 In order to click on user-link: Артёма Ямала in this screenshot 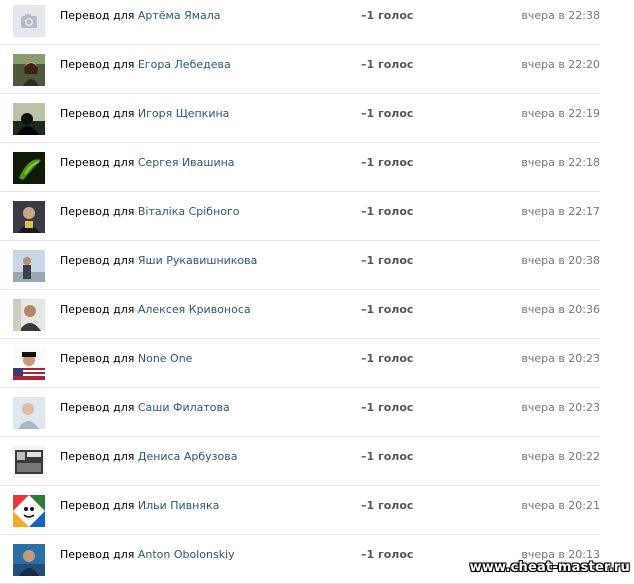, I will do `click(179, 15)`.